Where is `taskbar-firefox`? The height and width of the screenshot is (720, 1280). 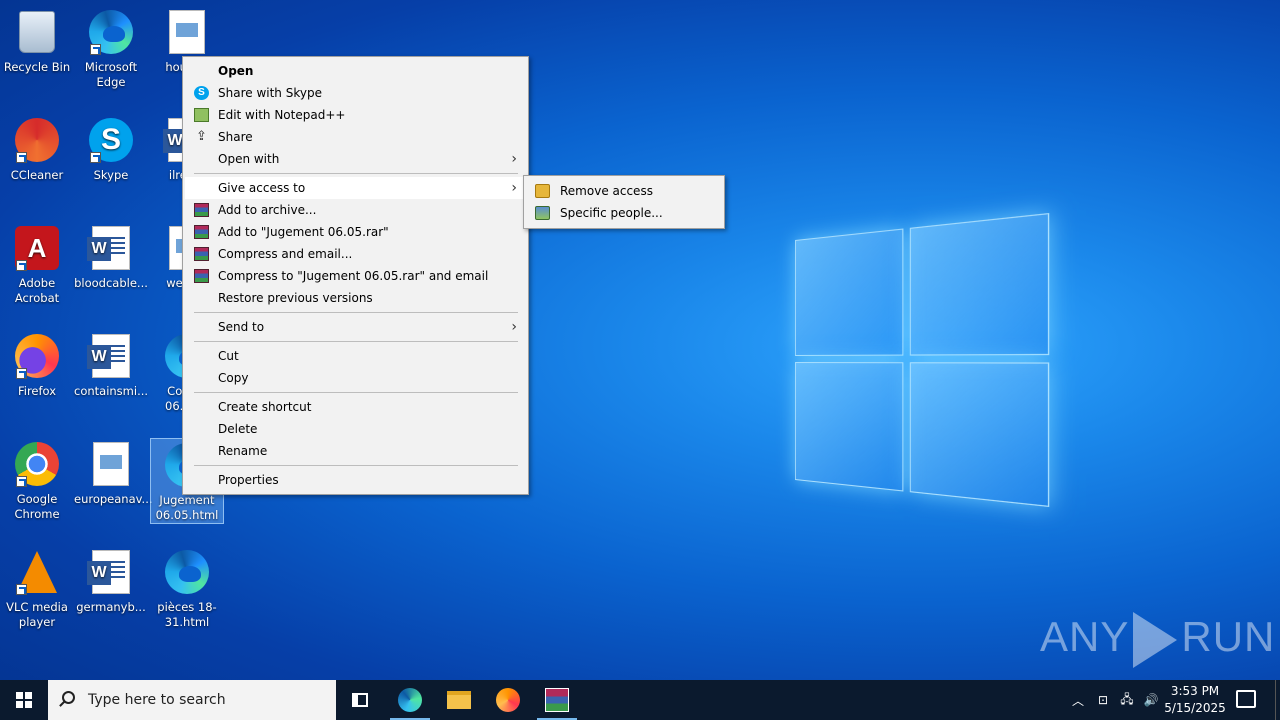
taskbar-firefox is located at coordinates (508, 700).